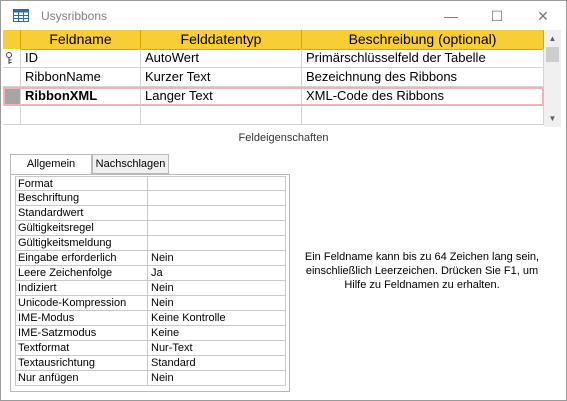 The image size is (567, 401). I want to click on primary-key-icon, so click(9, 58).